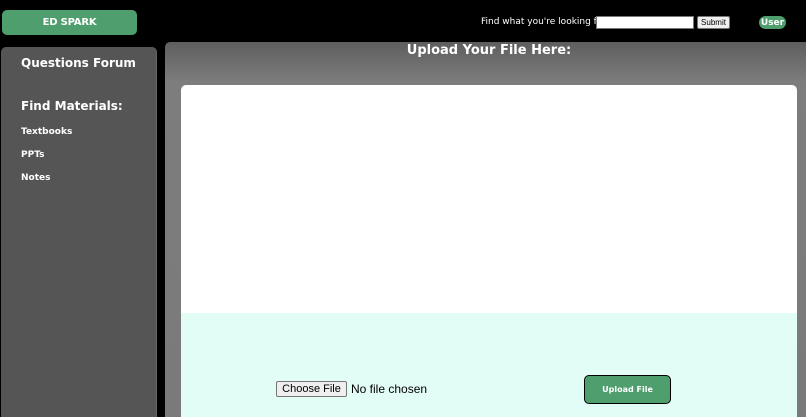  What do you see at coordinates (46, 132) in the screenshot?
I see `sidebar-item-textbooks: Textbooks` at bounding box center [46, 132].